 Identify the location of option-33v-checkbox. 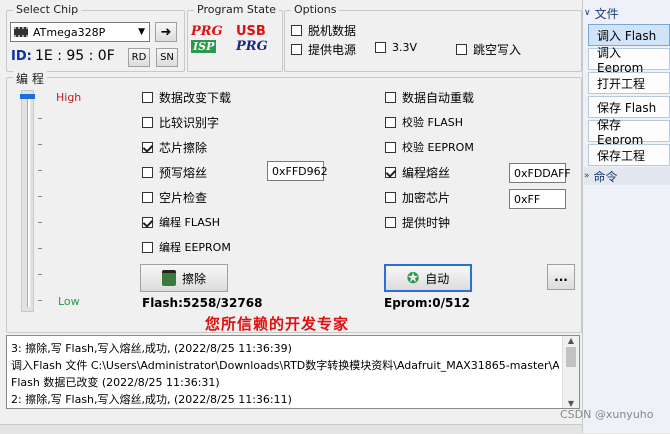
(380, 47).